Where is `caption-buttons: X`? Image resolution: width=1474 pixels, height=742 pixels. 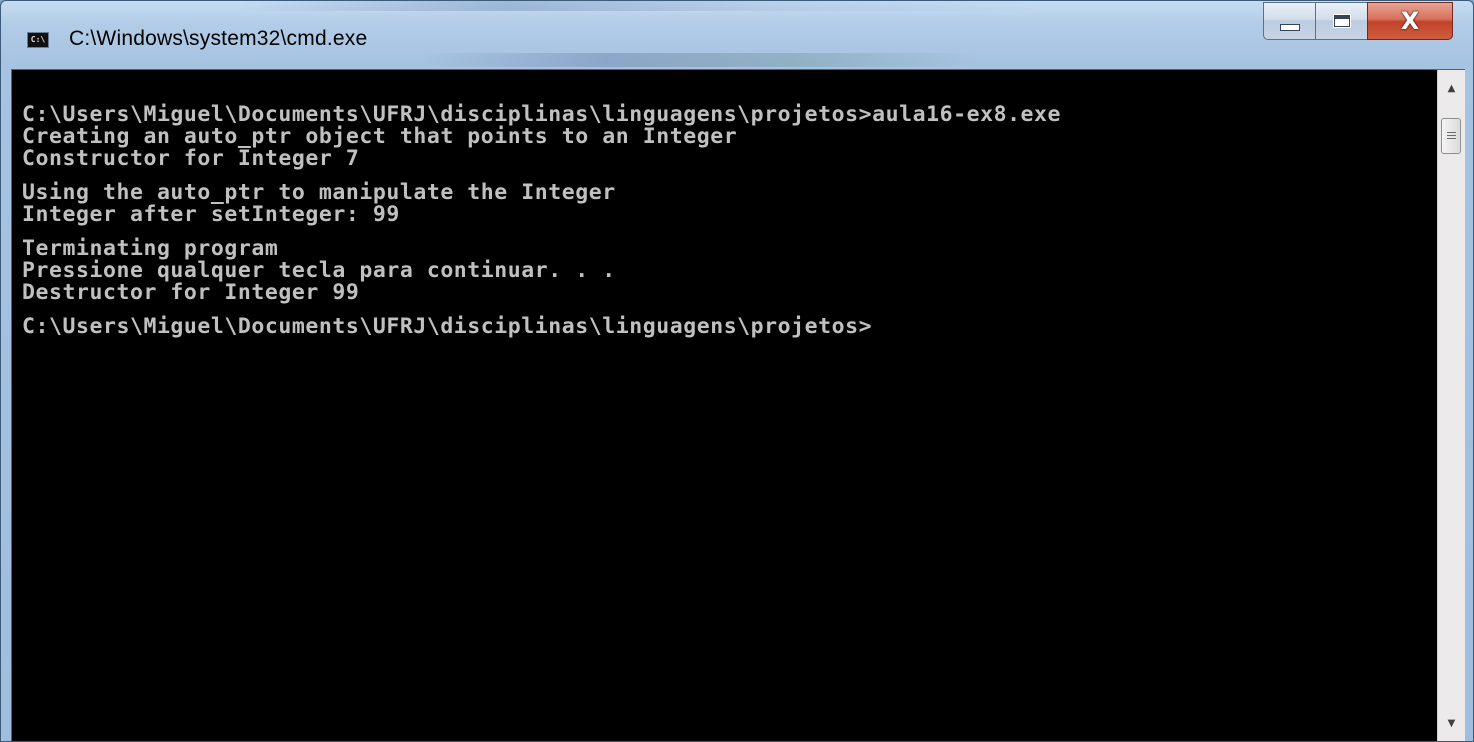 caption-buttons: X is located at coordinates (1358, 22).